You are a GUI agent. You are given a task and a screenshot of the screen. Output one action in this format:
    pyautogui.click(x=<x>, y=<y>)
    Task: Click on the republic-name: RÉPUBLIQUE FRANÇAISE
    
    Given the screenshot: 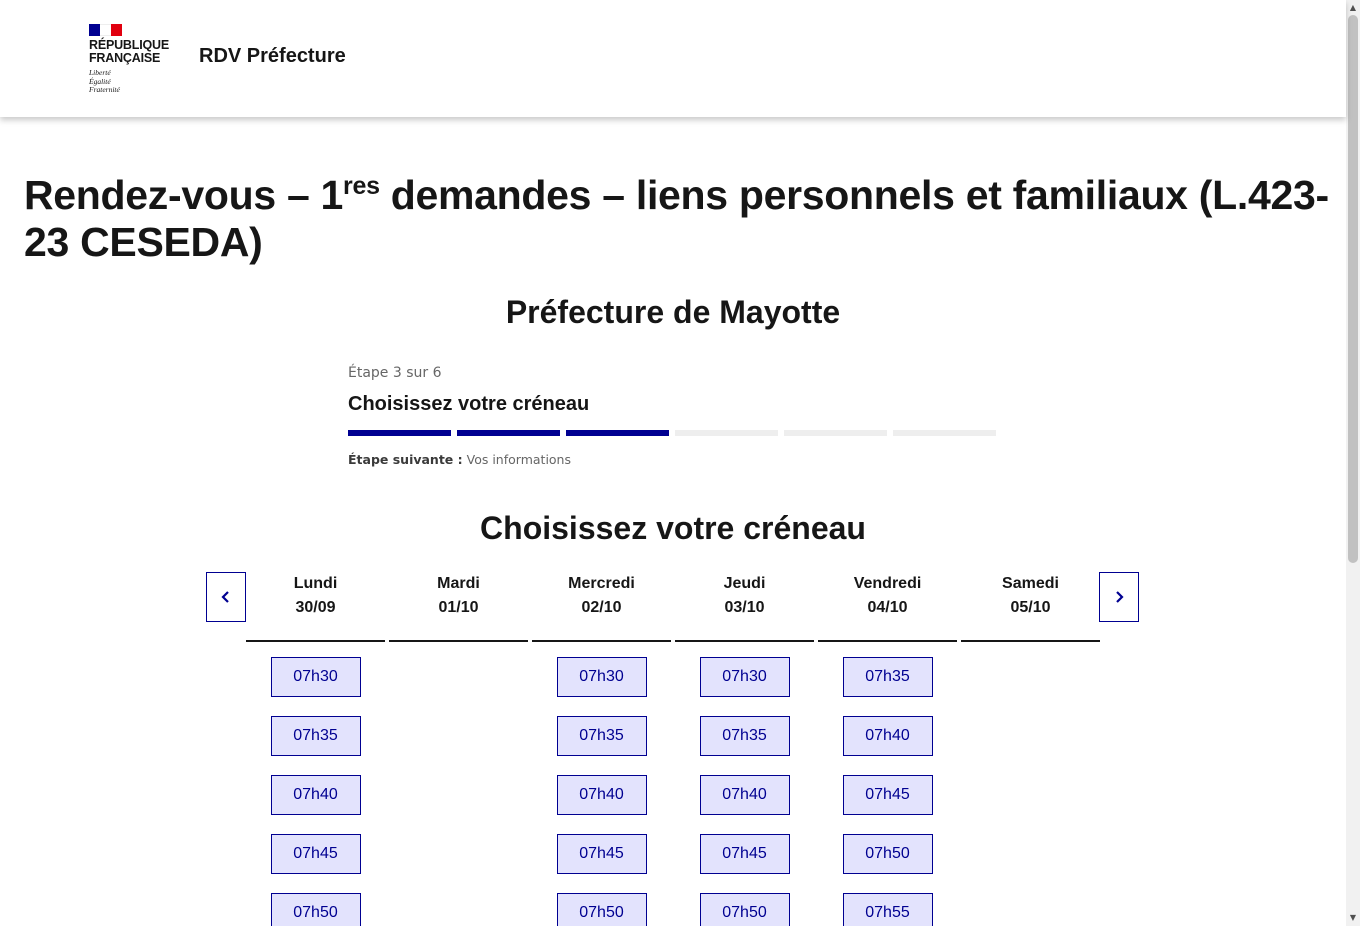 What is the action you would take?
    pyautogui.click(x=134, y=52)
    